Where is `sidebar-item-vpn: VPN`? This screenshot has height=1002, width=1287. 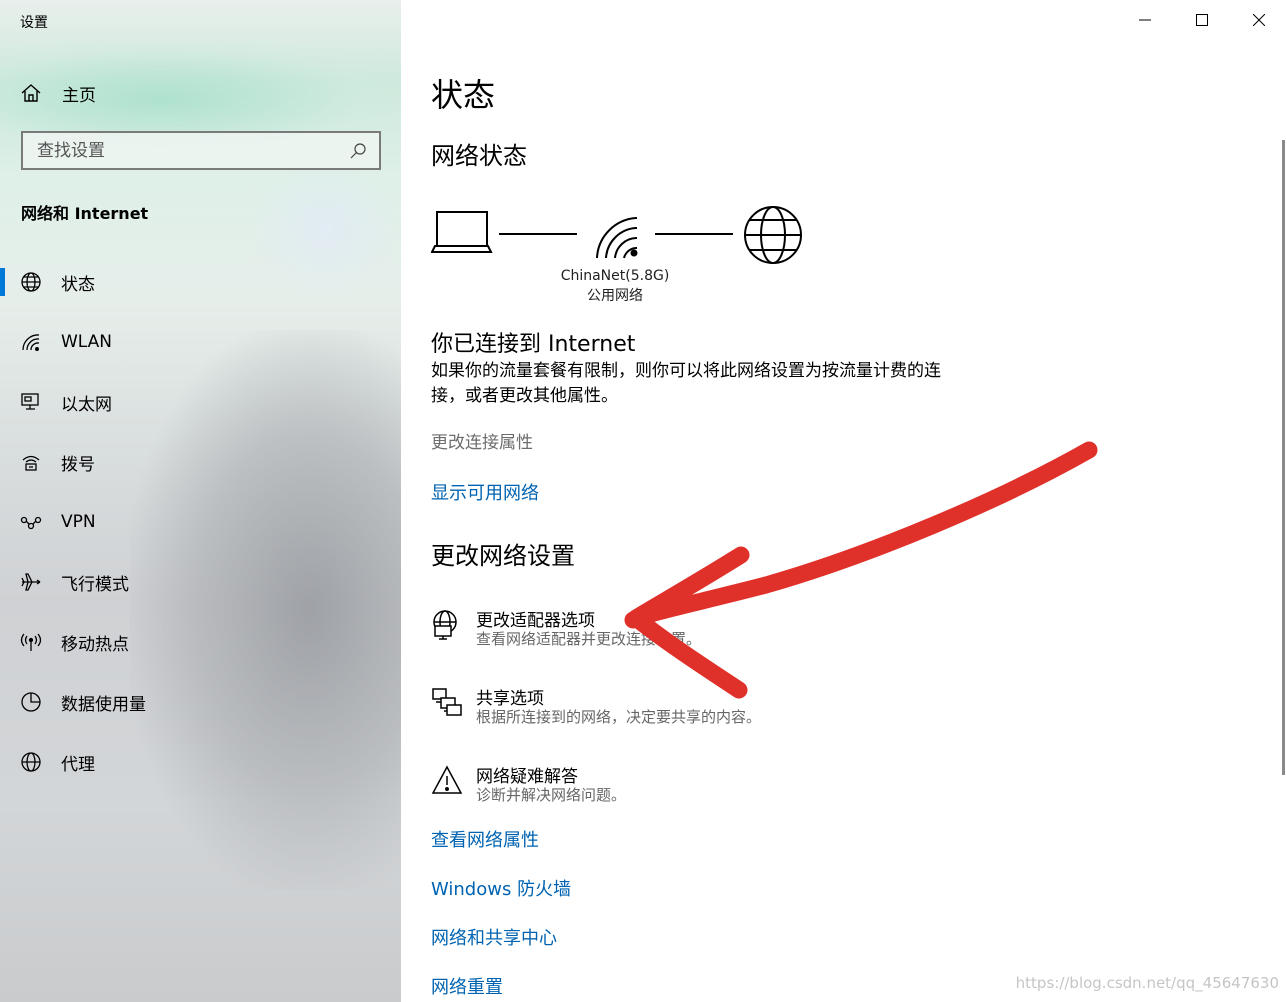
sidebar-item-vpn: VPN is located at coordinates (200, 522).